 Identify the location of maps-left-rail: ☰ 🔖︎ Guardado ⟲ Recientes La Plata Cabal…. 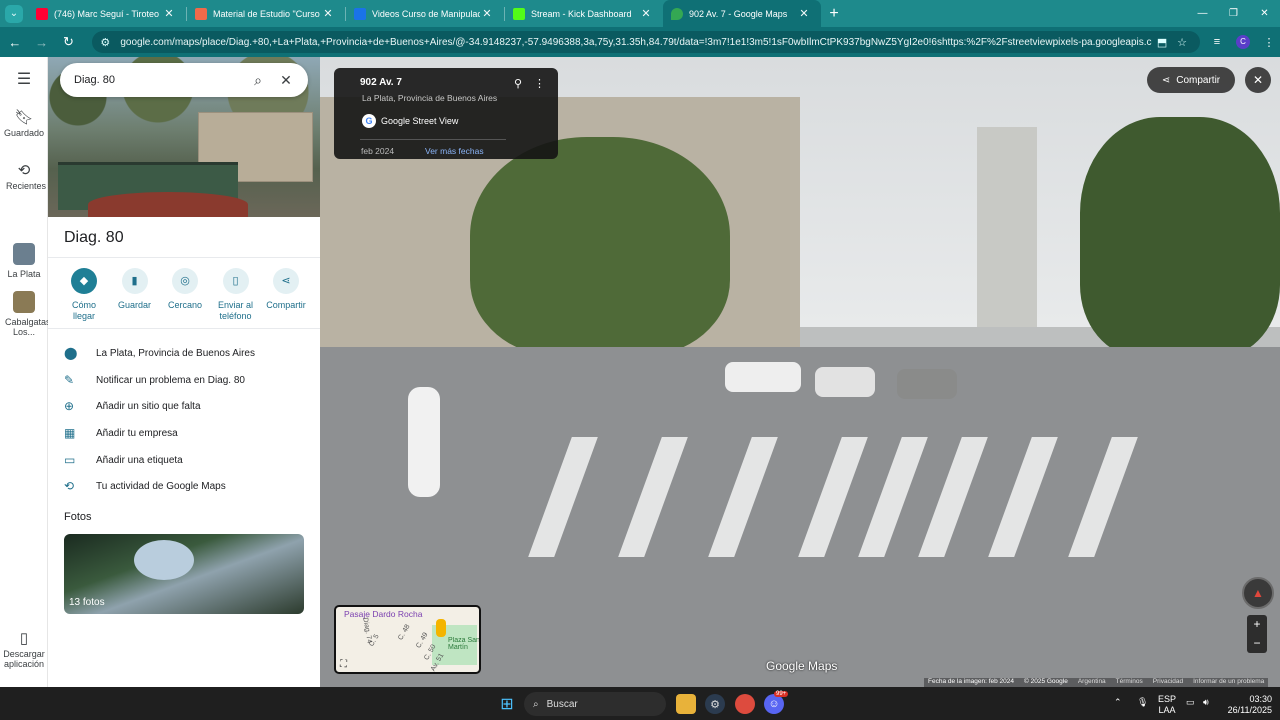
(25, 372).